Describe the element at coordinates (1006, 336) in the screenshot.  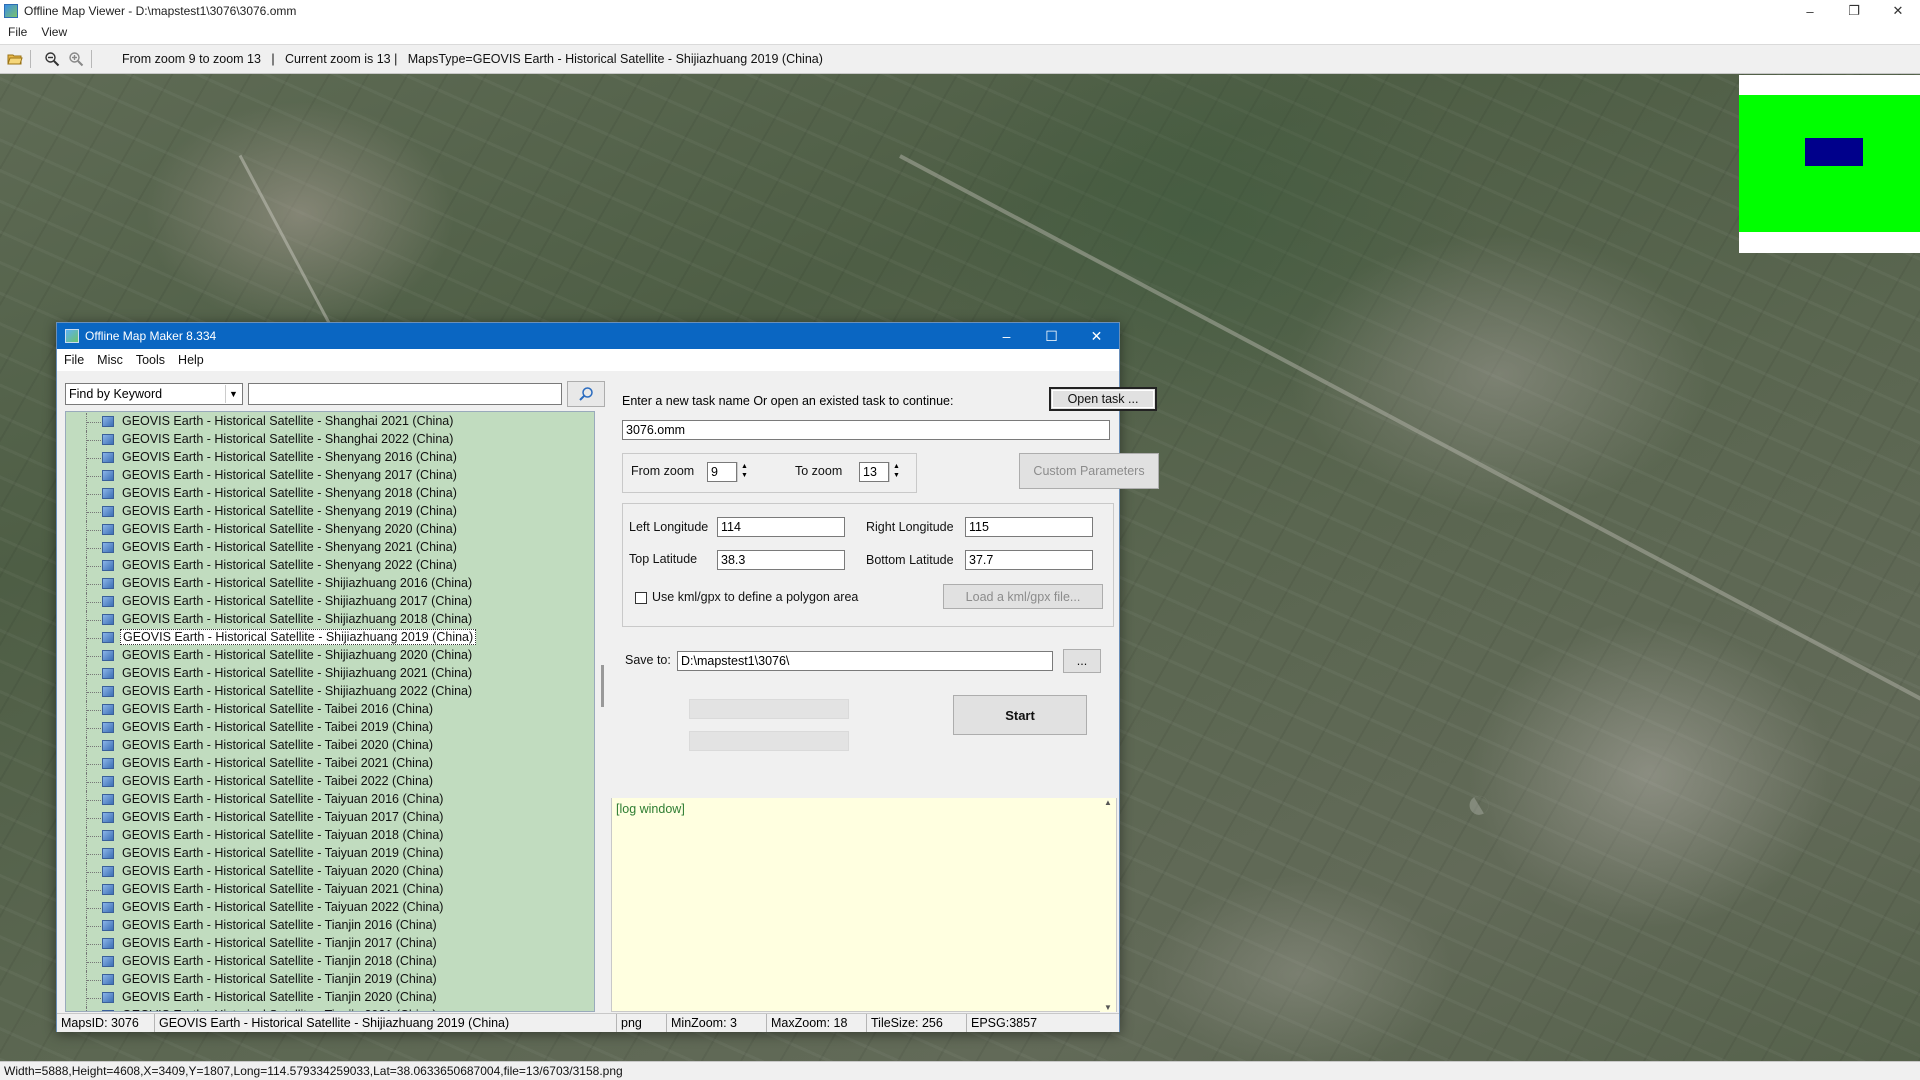
I see `dialog-minimize-button: –` at that location.